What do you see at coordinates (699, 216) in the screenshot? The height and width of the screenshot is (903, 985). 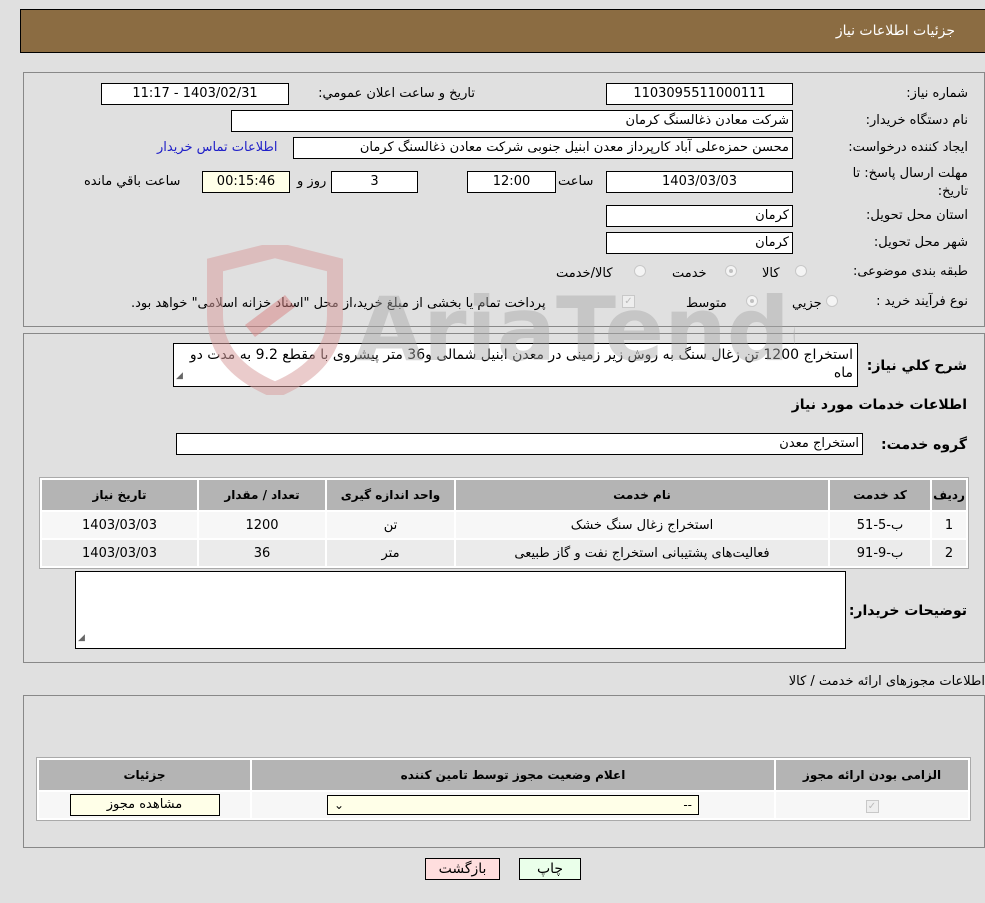 I see `delivery-province-field: کرمان` at bounding box center [699, 216].